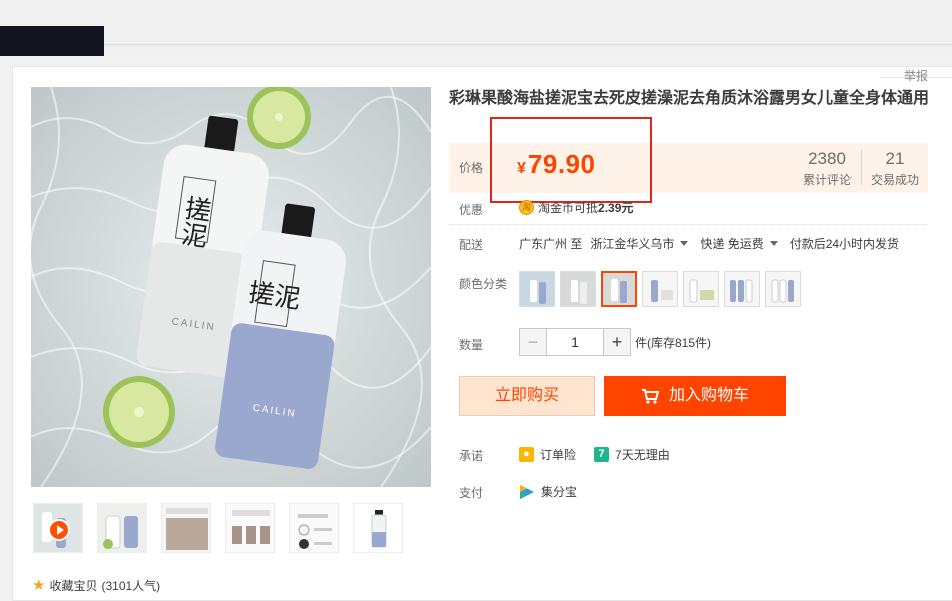  I want to click on promise-label: 承诺, so click(471, 456).